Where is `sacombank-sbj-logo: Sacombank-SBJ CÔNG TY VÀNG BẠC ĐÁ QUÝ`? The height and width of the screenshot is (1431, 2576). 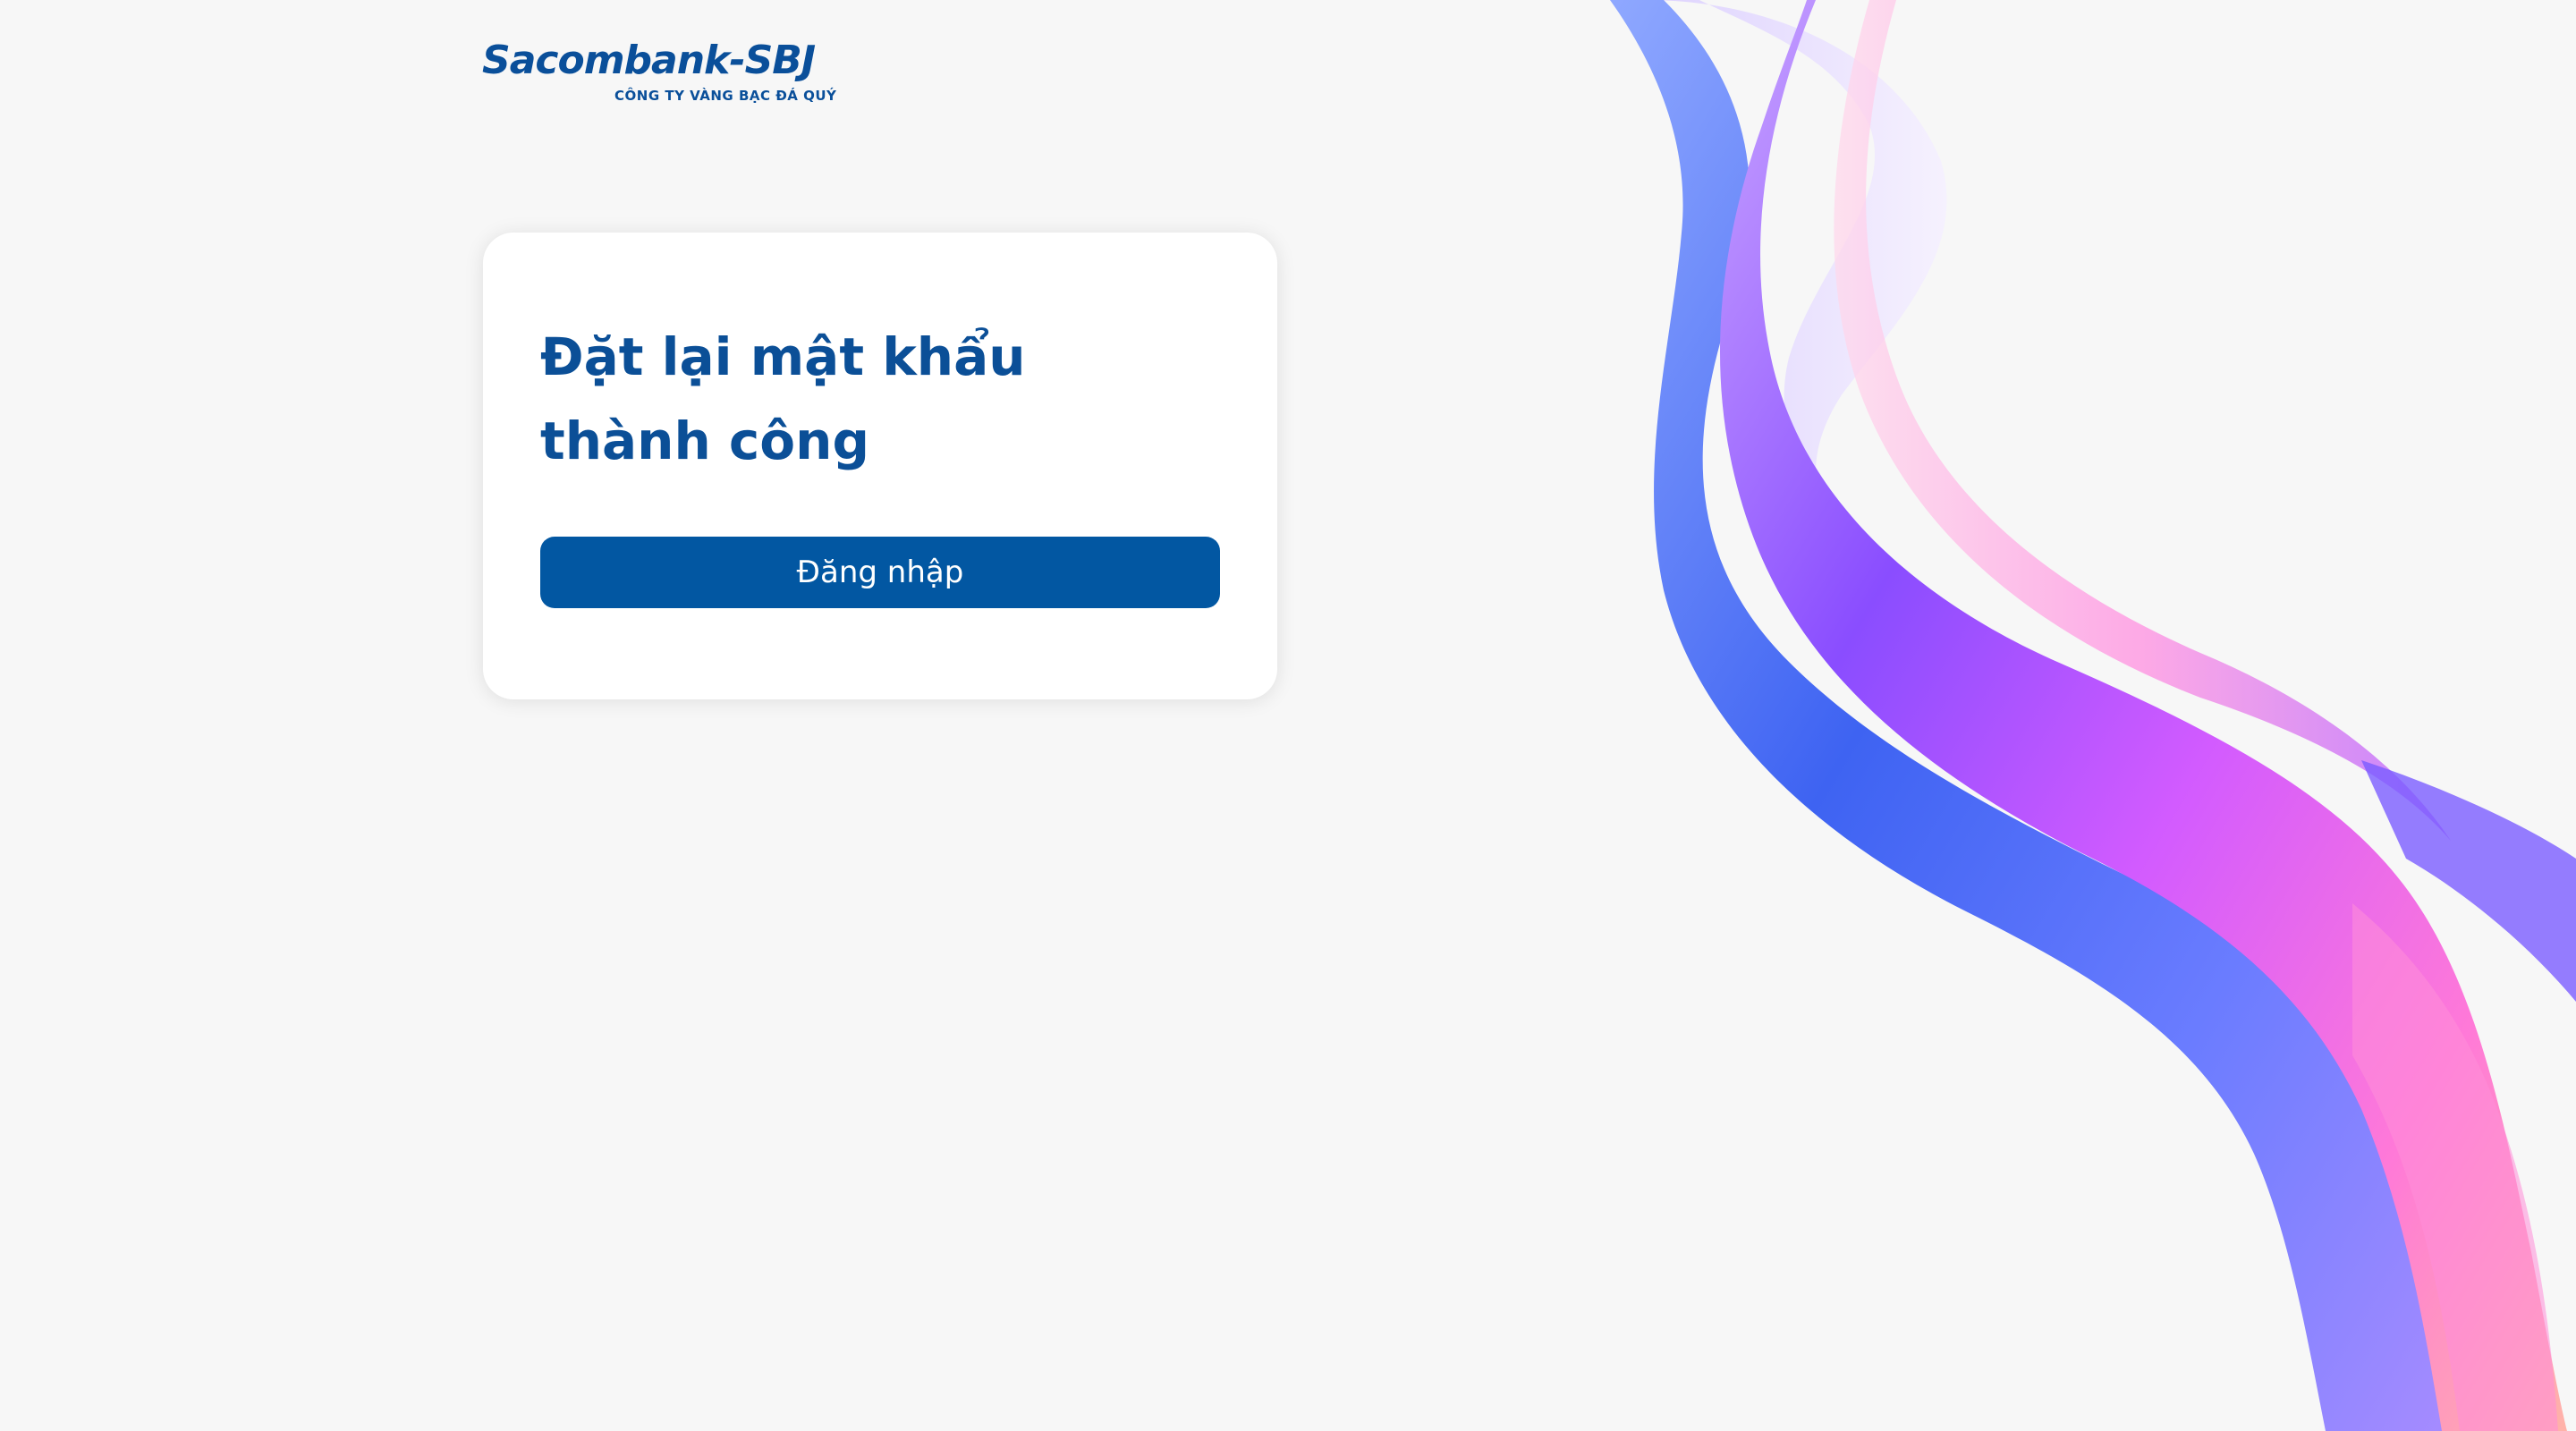
sacombank-sbj-logo: Sacombank-SBJ CÔNG TY VÀNG BẠC ĐÁ QUÝ is located at coordinates (661, 71).